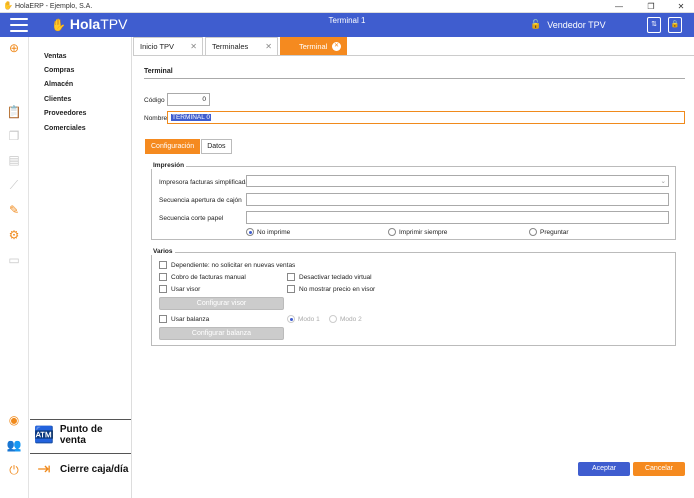 The height and width of the screenshot is (498, 694). Describe the element at coordinates (619, 6) in the screenshot. I see `minimize-button: —` at that location.